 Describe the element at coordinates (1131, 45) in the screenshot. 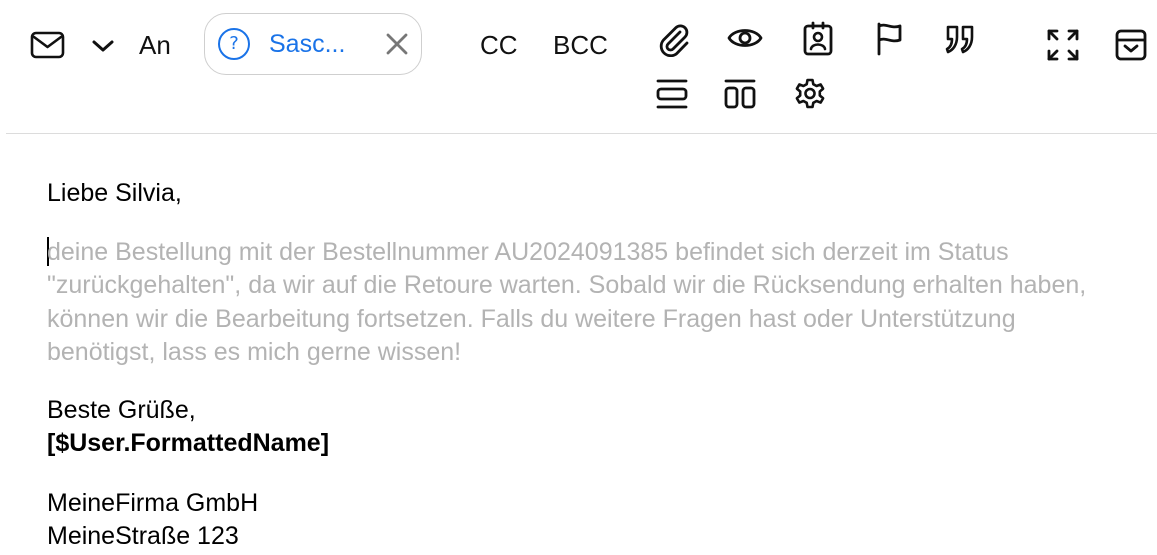

I see `archive-icon` at that location.